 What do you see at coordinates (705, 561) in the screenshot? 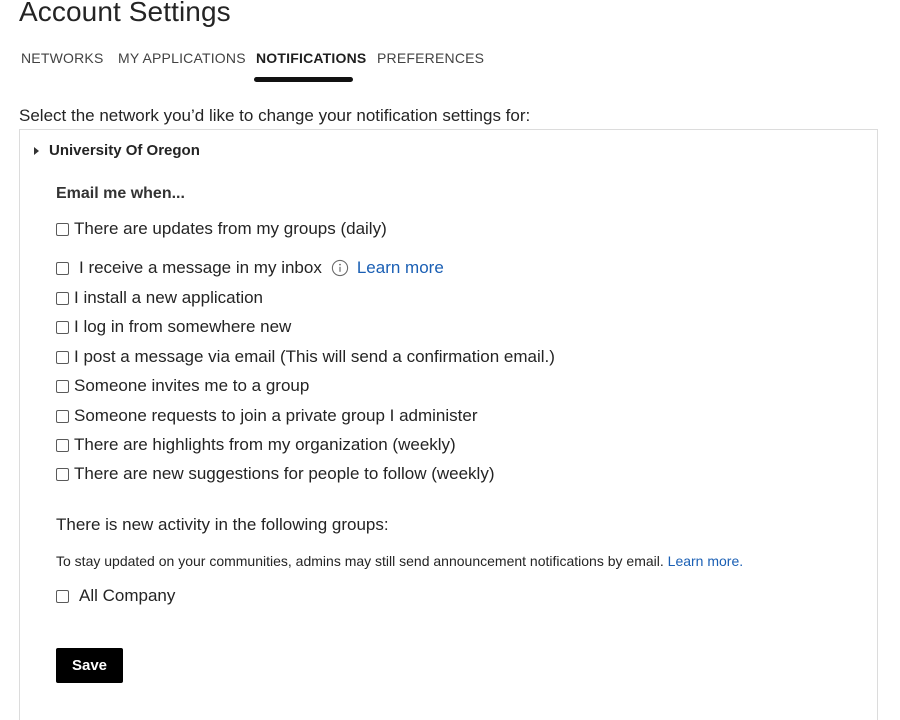
I see `groups-learn-more-link: Learn more.` at bounding box center [705, 561].